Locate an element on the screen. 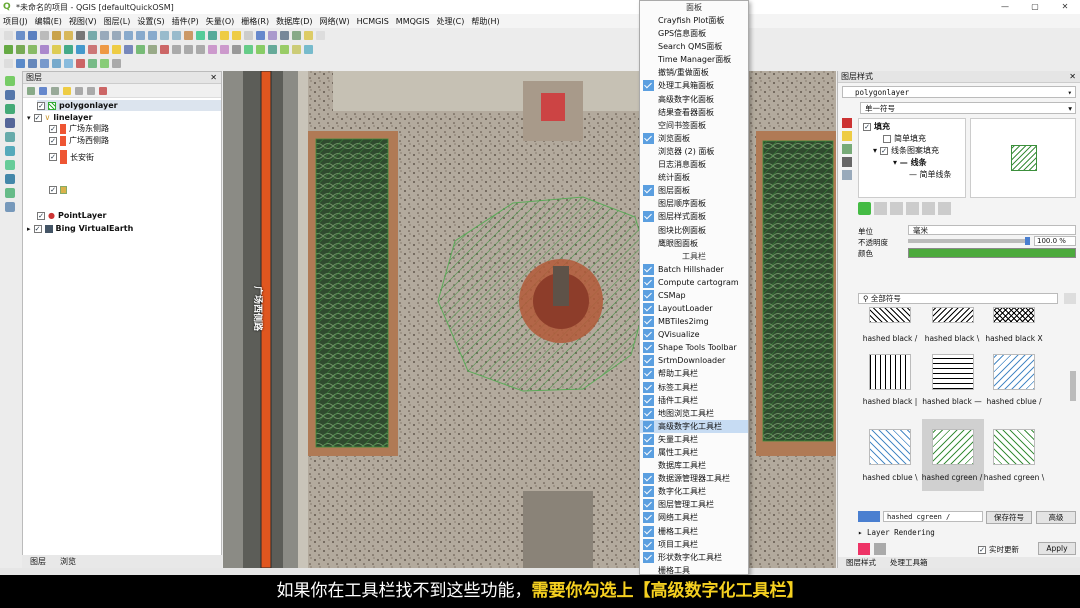 This screenshot has width=1080, height=608. add-spatialite-icon is located at coordinates (68, 49).